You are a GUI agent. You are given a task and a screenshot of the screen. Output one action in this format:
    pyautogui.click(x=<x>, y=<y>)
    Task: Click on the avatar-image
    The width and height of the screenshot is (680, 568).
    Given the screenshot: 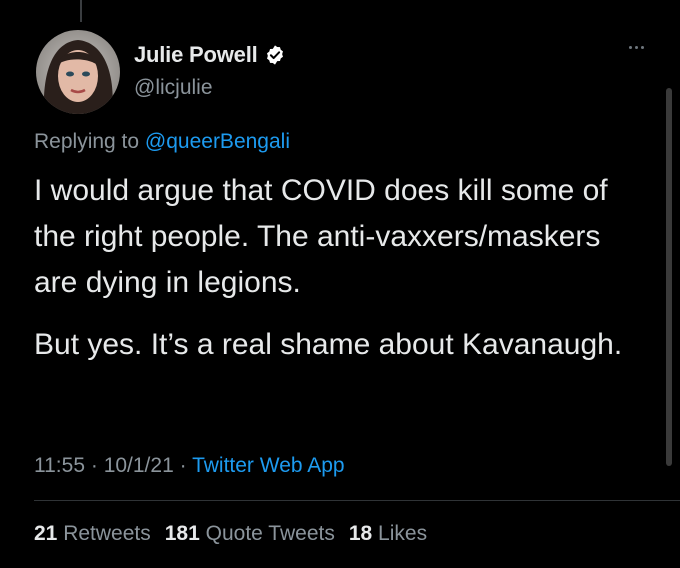 What is the action you would take?
    pyautogui.click(x=78, y=72)
    